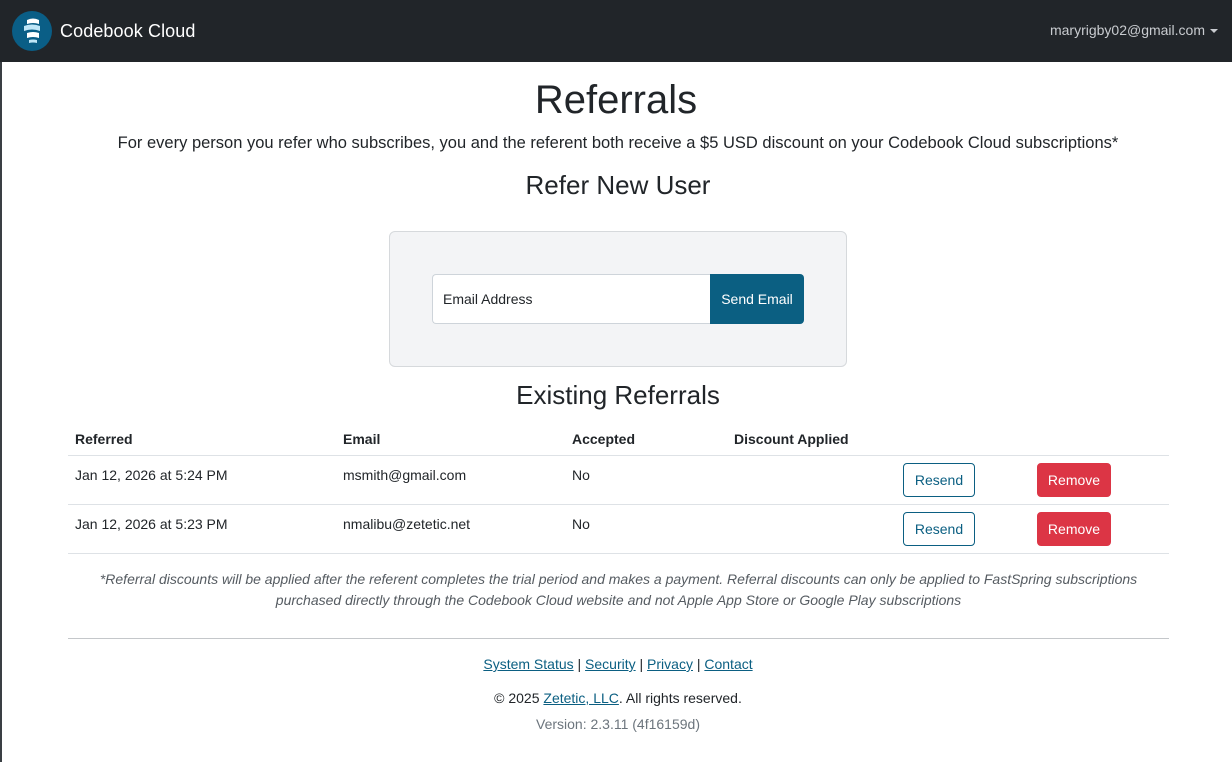 This screenshot has width=1232, height=762. I want to click on table-header-row: Referred Email Accepted Discount Applied, so click(618, 440).